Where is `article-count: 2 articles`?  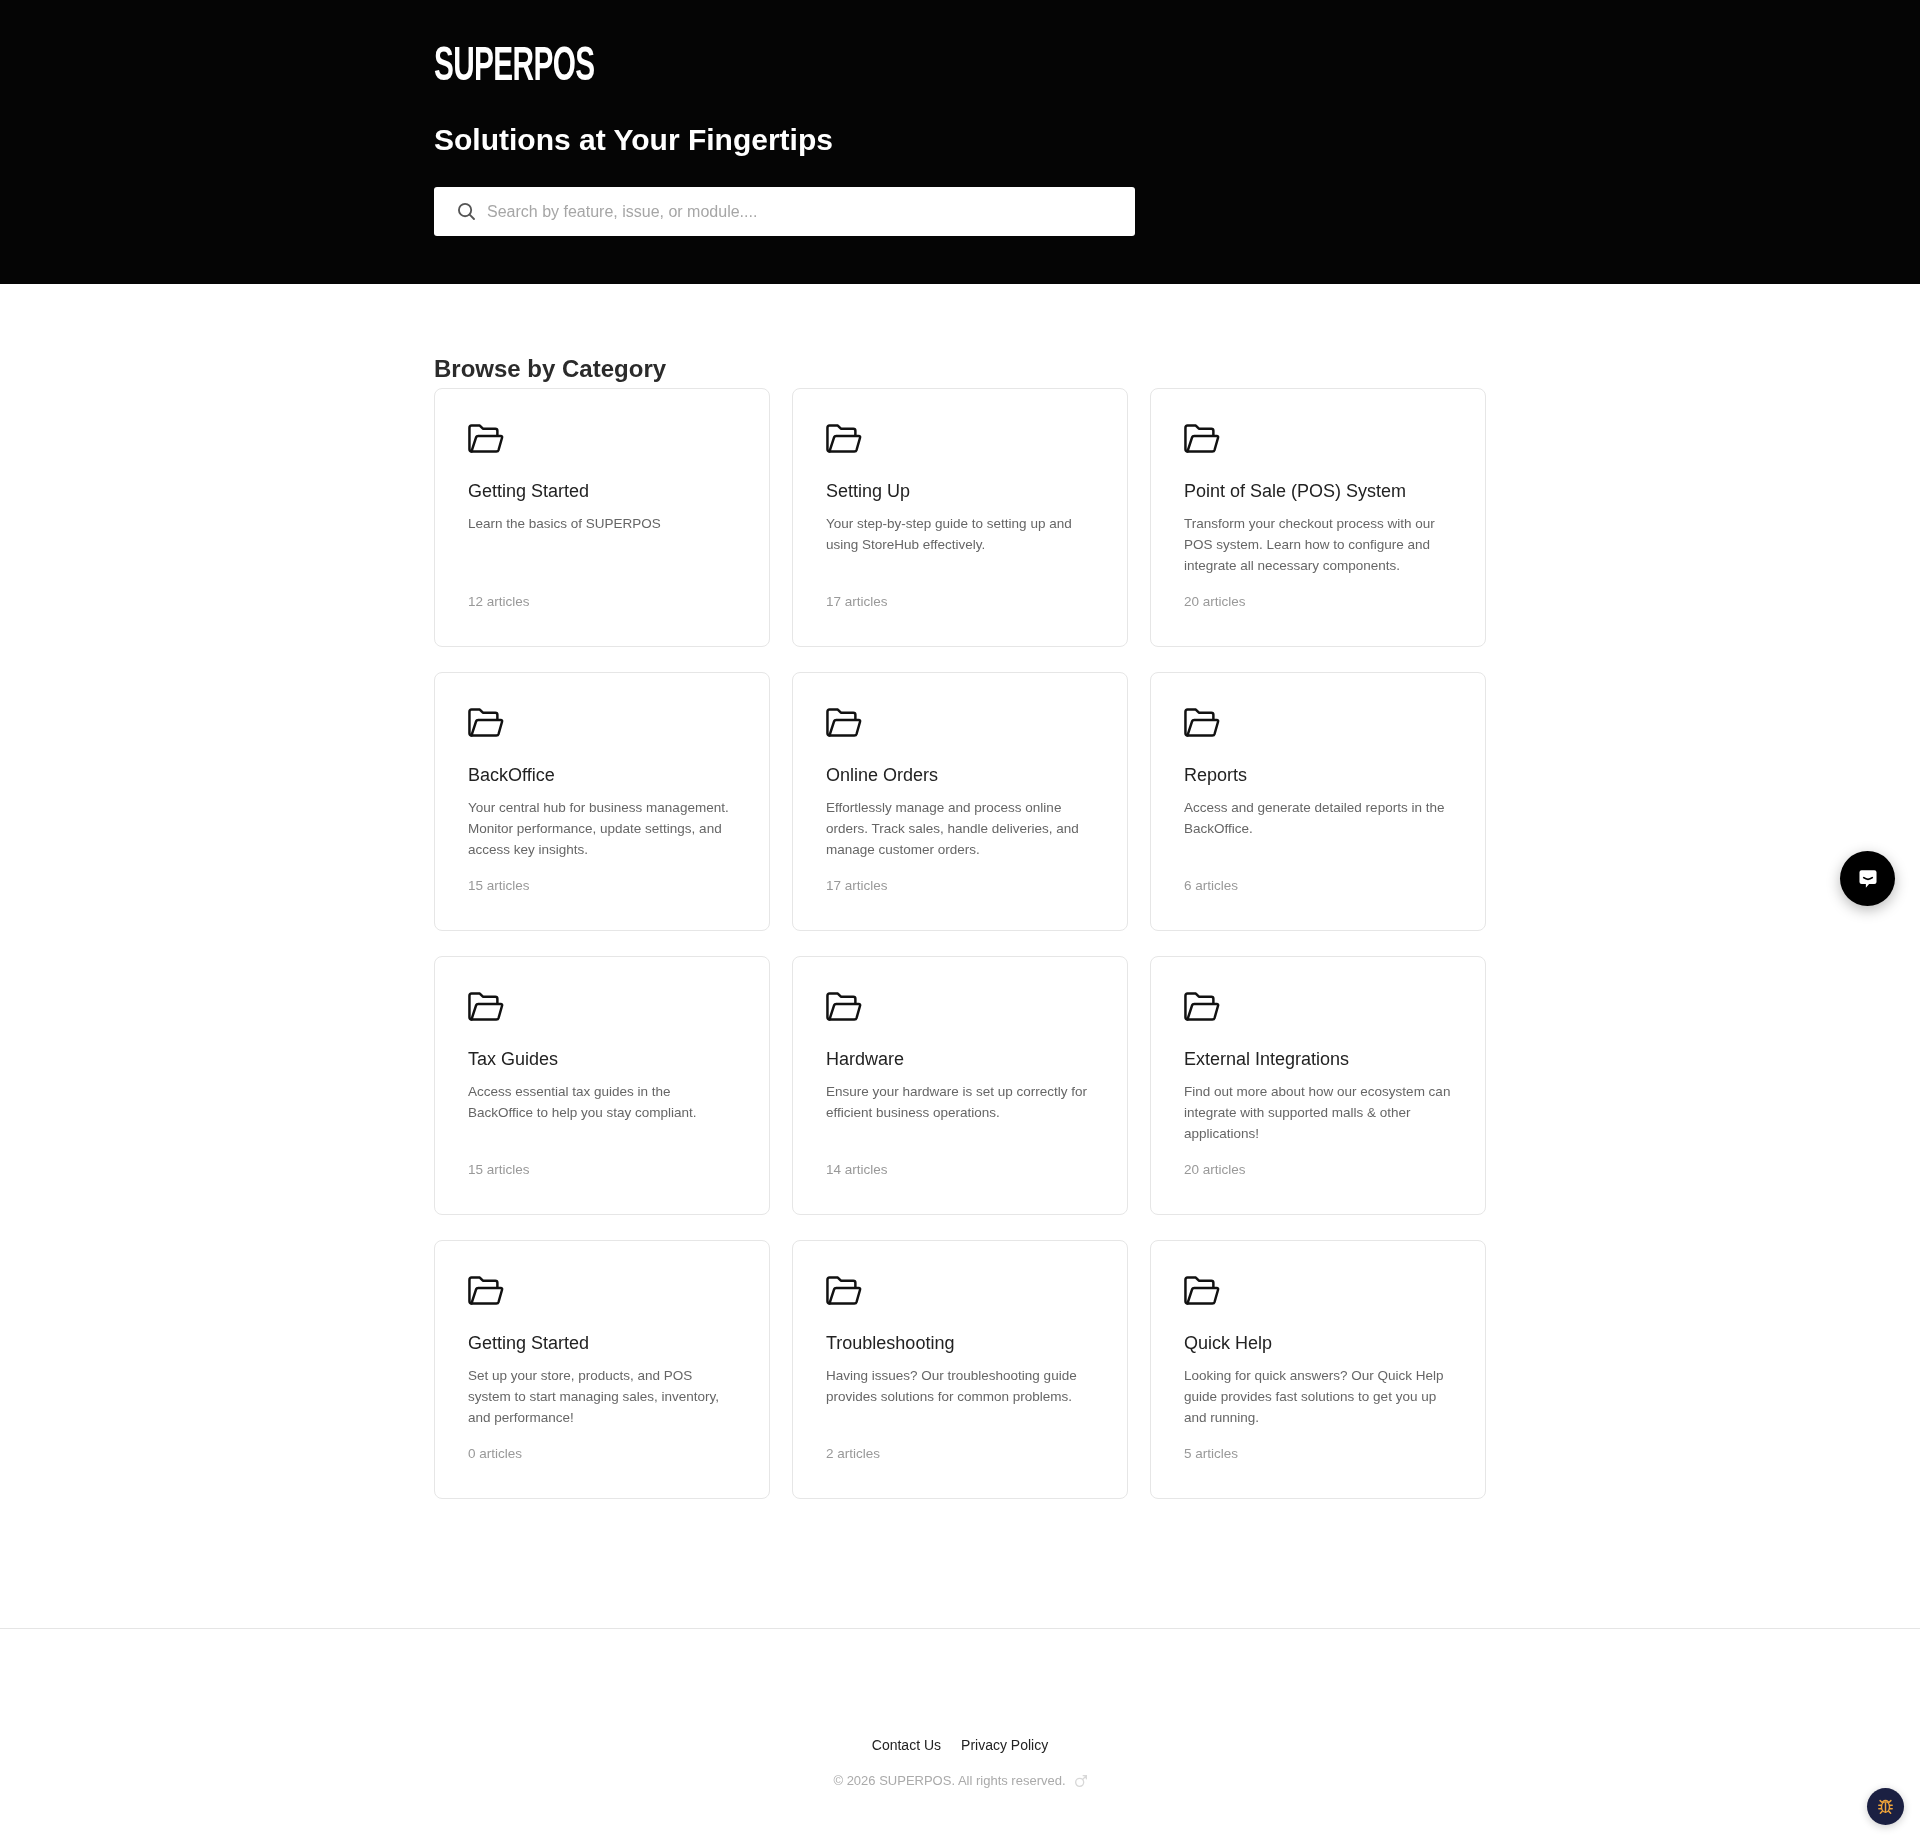
article-count: 2 articles is located at coordinates (854, 1454).